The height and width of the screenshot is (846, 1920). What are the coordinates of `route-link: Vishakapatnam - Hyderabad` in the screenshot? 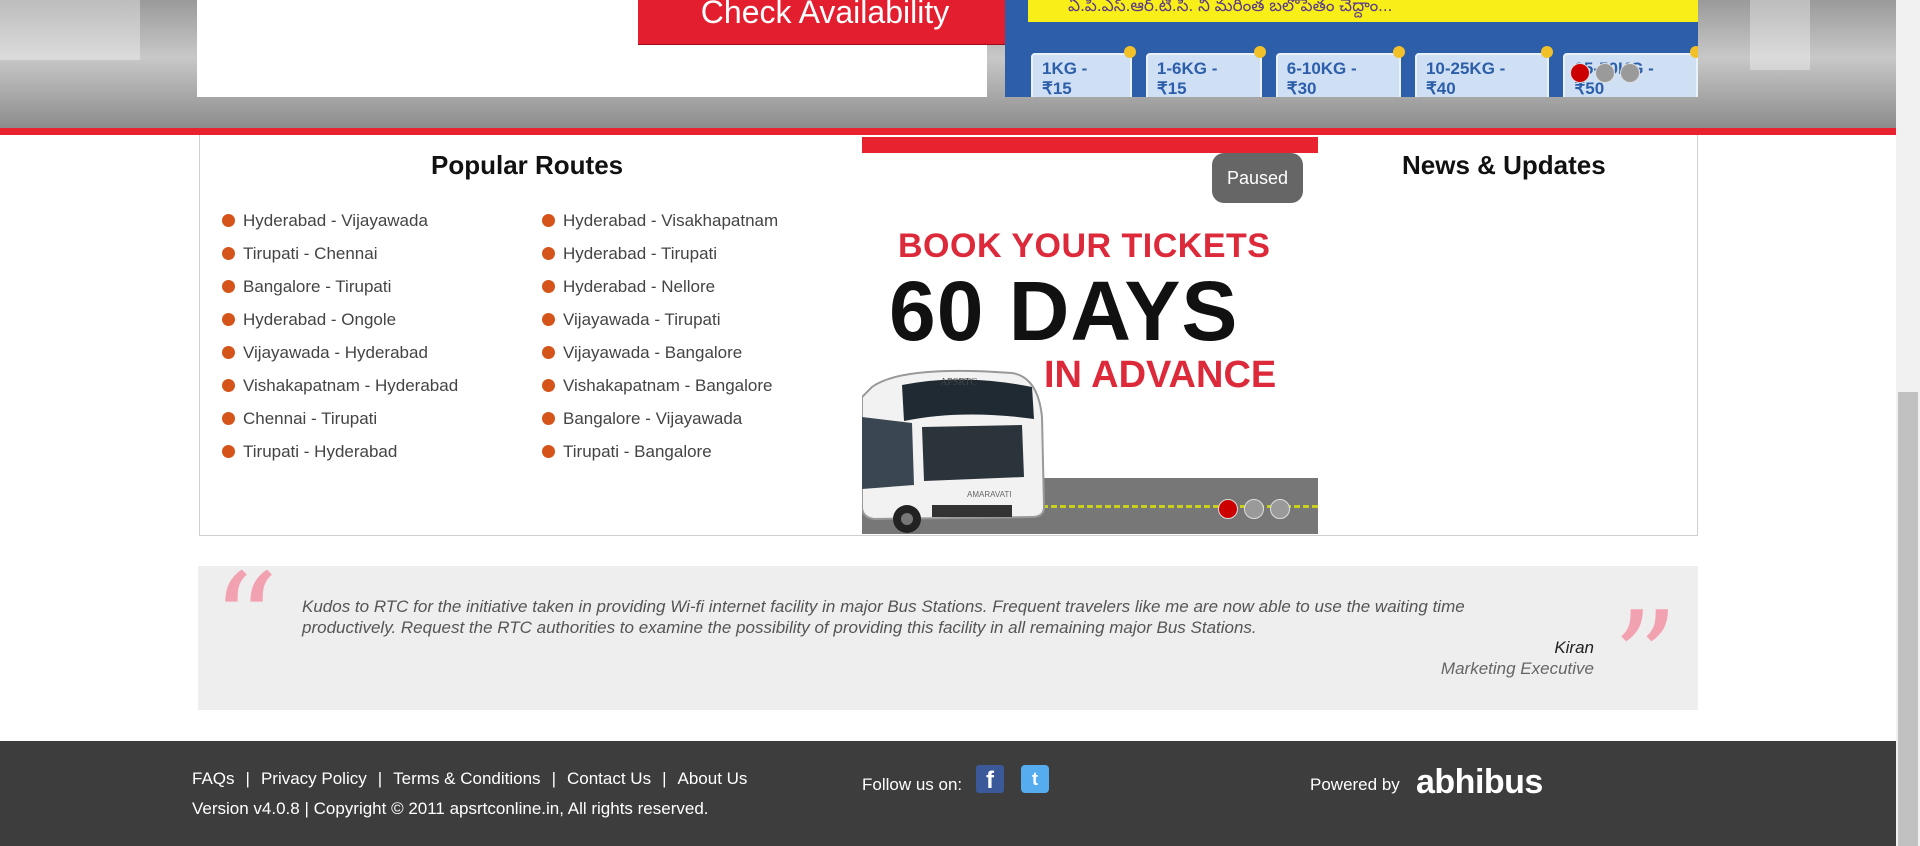 It's located at (340, 385).